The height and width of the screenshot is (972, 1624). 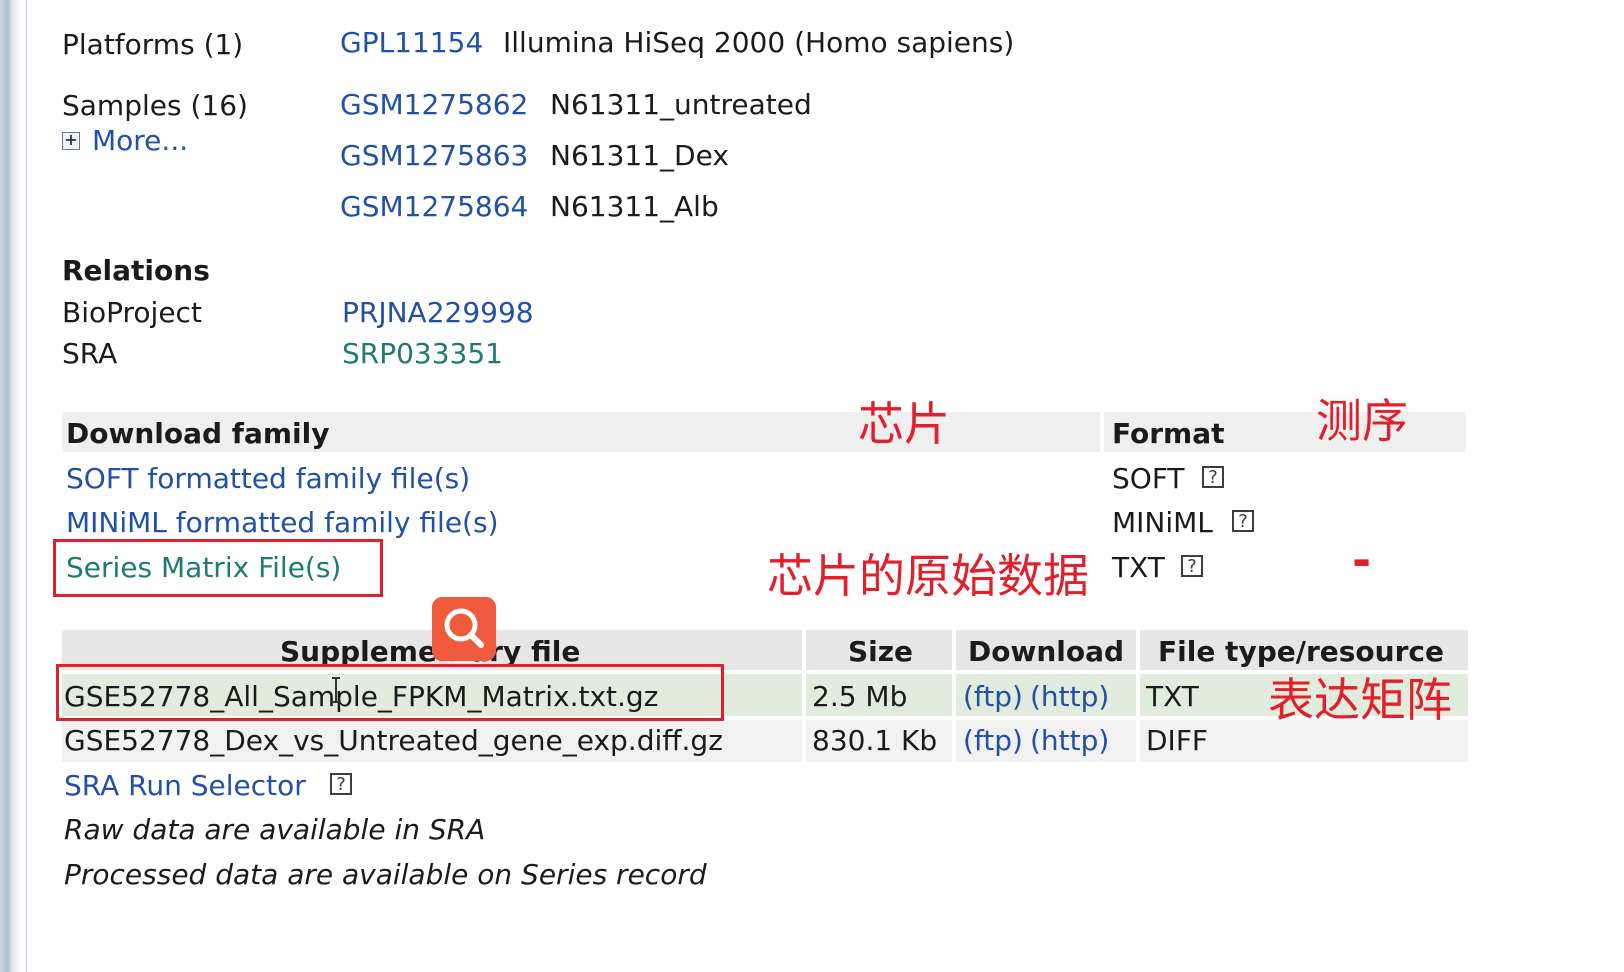 What do you see at coordinates (1162, 522) in the screenshot?
I see `format-miniml: MINiML` at bounding box center [1162, 522].